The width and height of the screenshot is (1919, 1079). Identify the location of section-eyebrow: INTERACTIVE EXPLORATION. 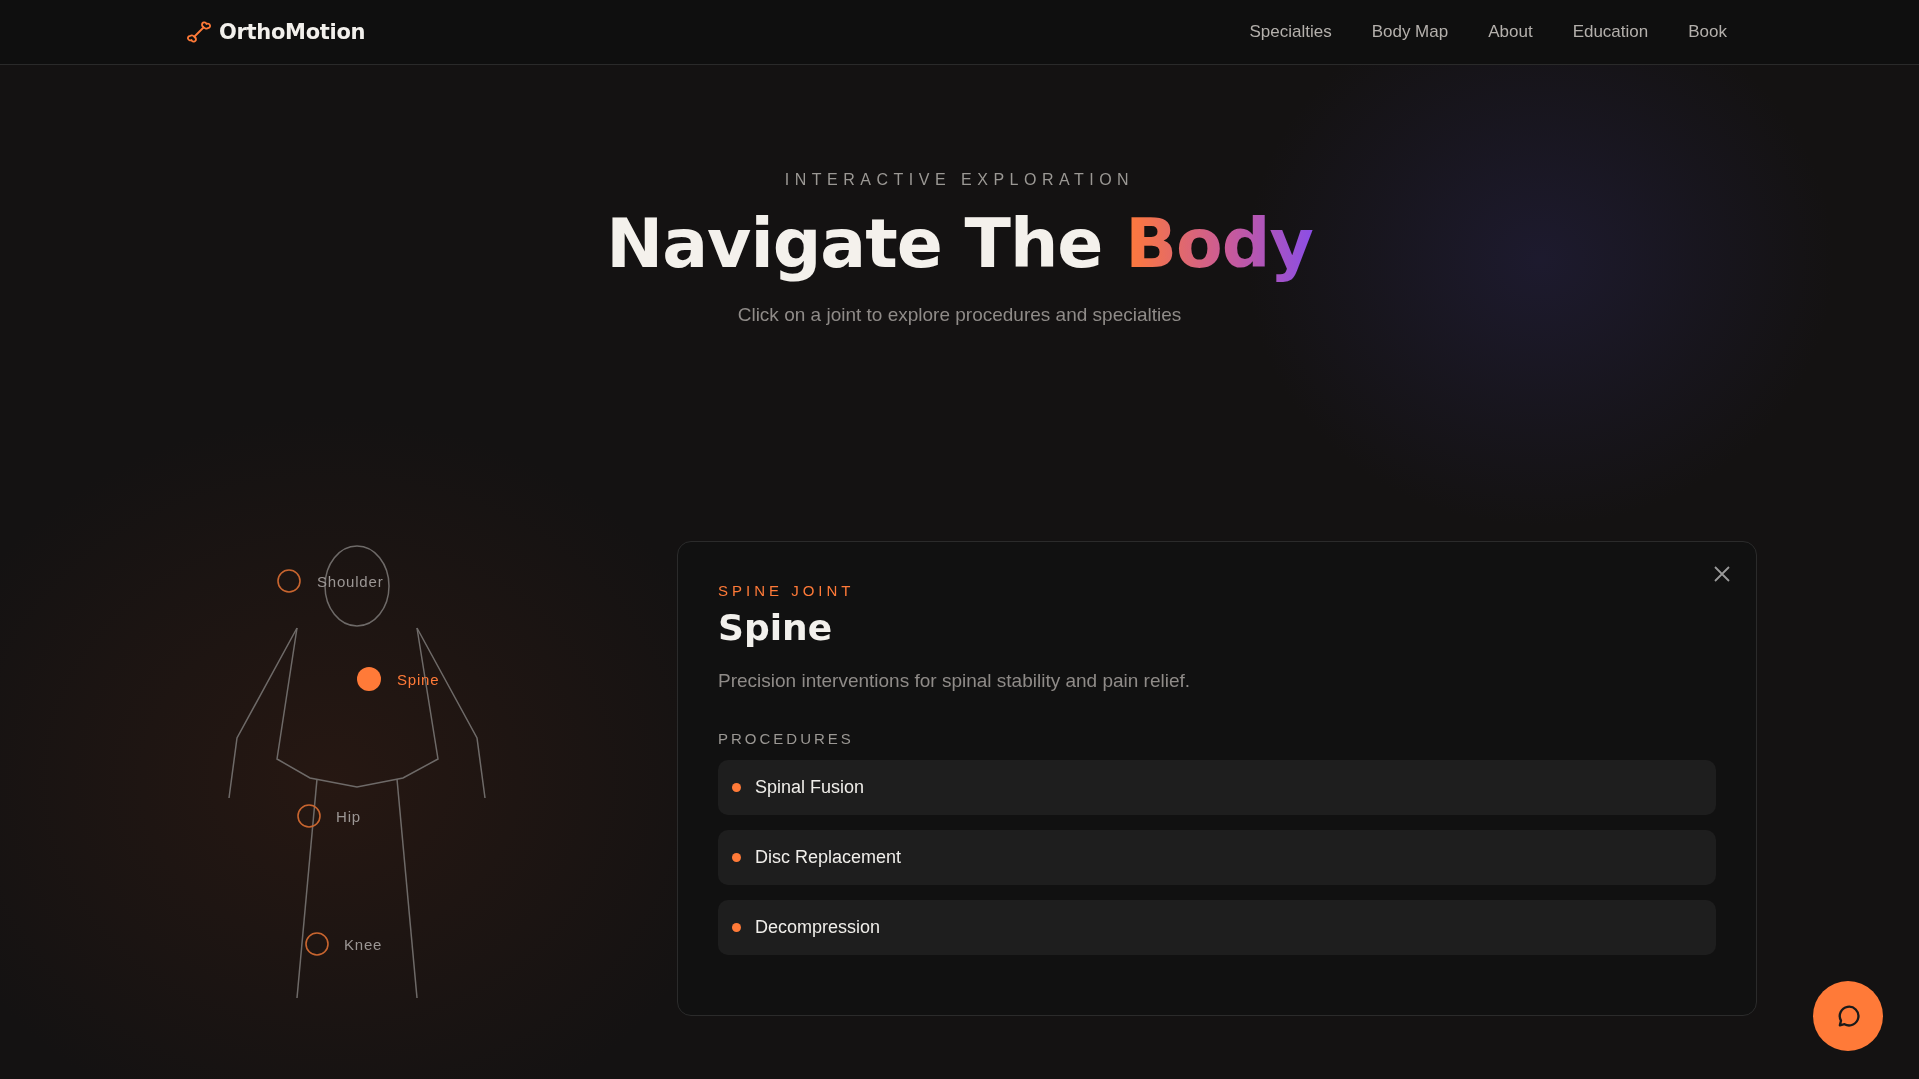
(959, 180).